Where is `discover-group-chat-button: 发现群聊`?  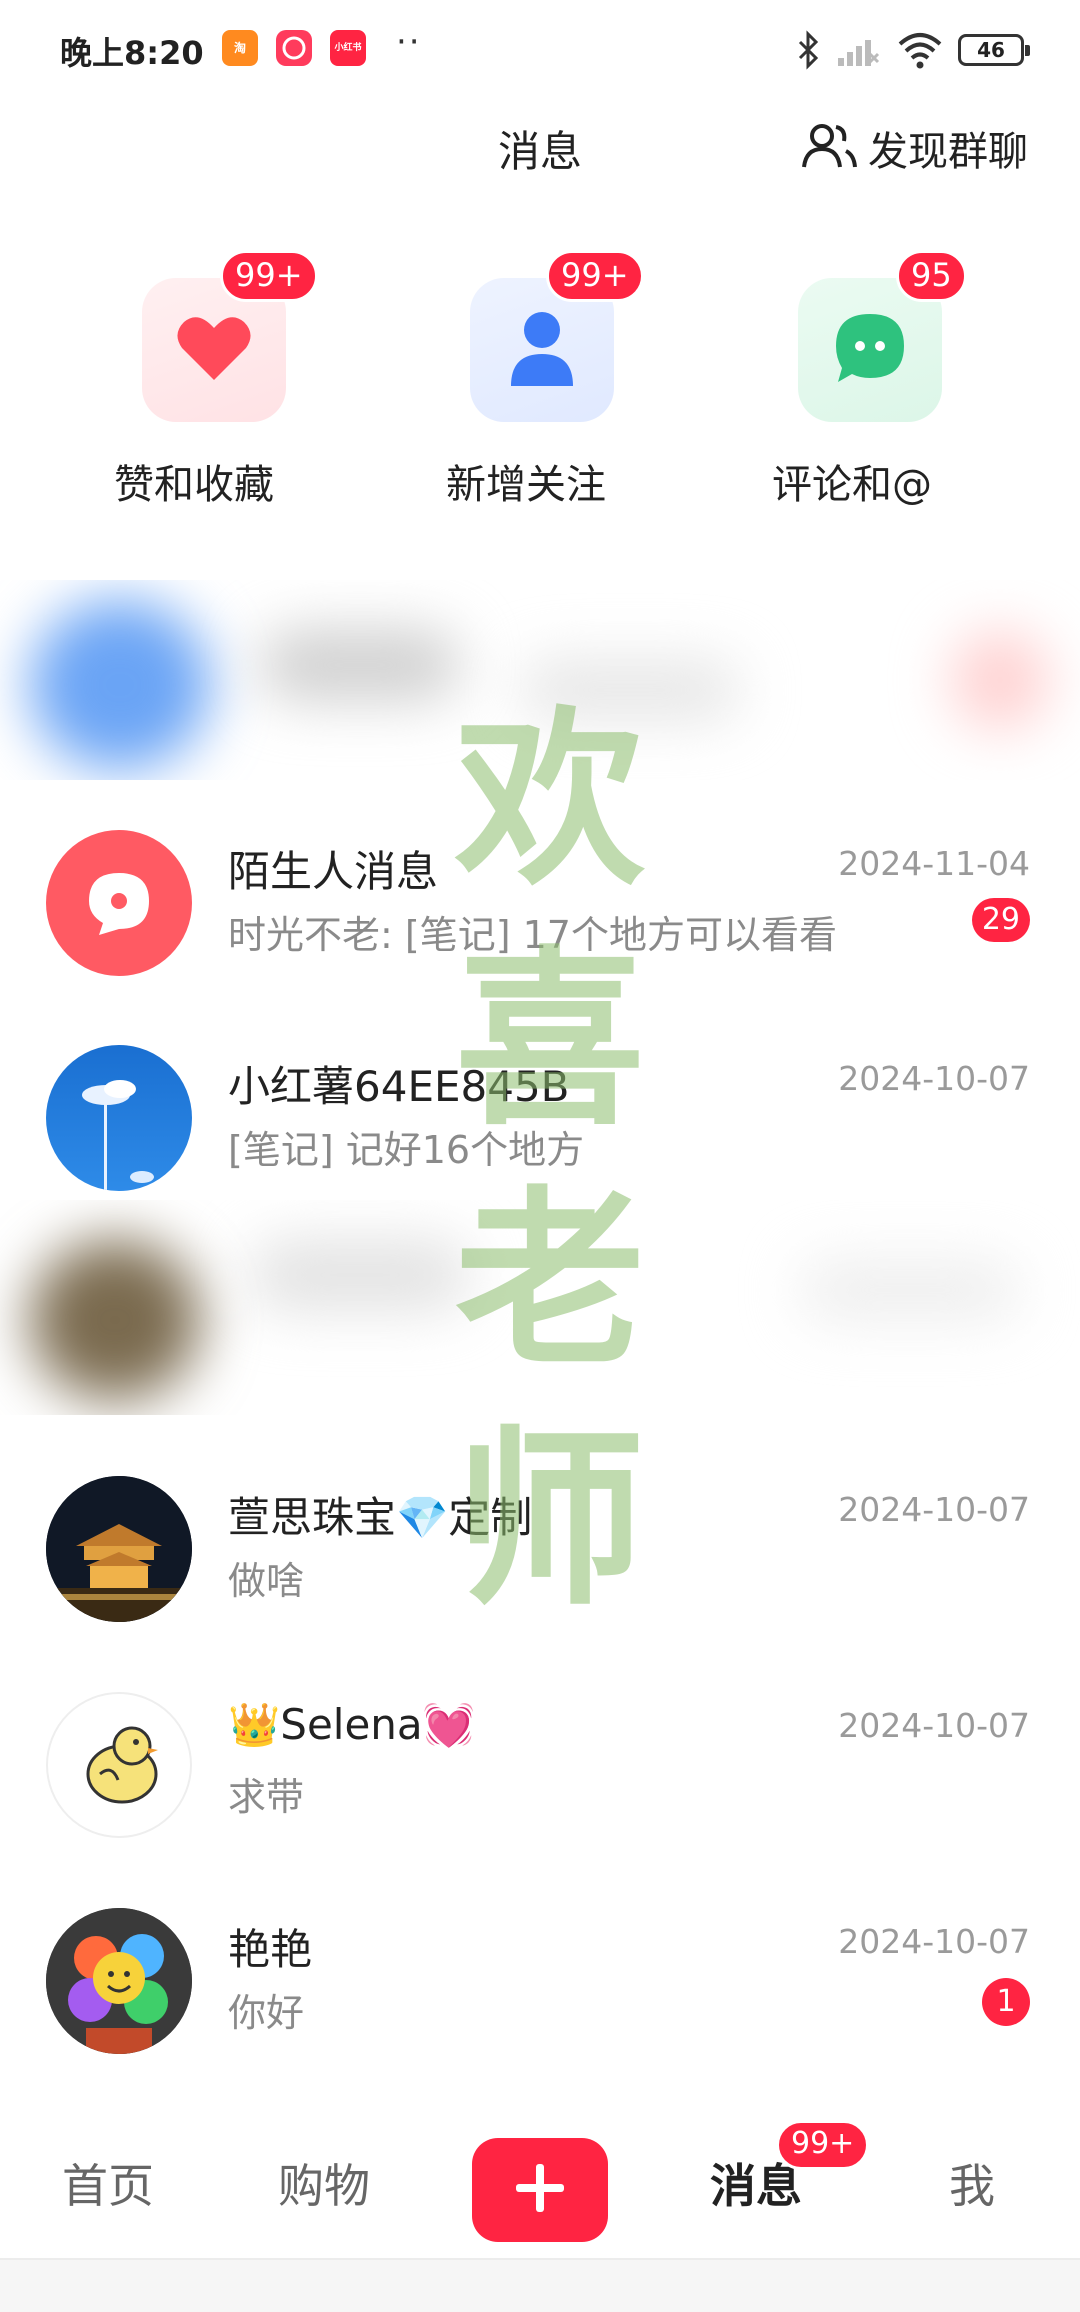 discover-group-chat-button: 发现群聊 is located at coordinates (915, 148).